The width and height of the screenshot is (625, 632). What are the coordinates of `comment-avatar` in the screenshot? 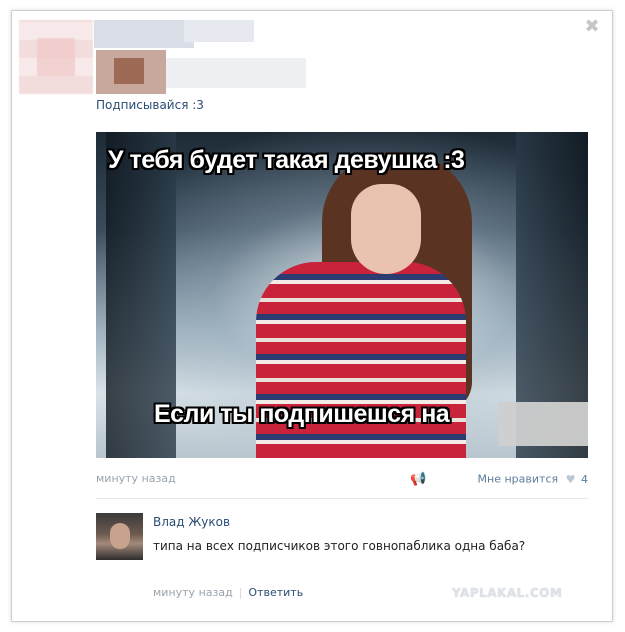 It's located at (119, 536).